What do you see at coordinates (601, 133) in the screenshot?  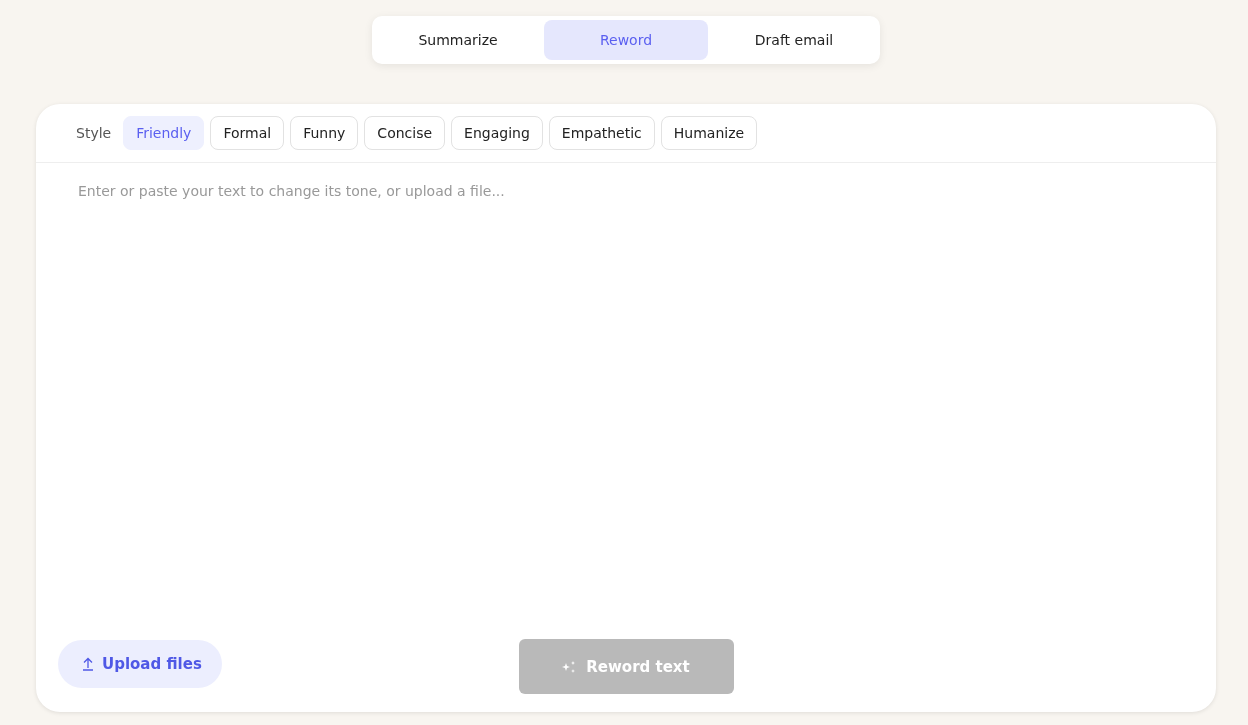 I see `style-chip: Empathetic` at bounding box center [601, 133].